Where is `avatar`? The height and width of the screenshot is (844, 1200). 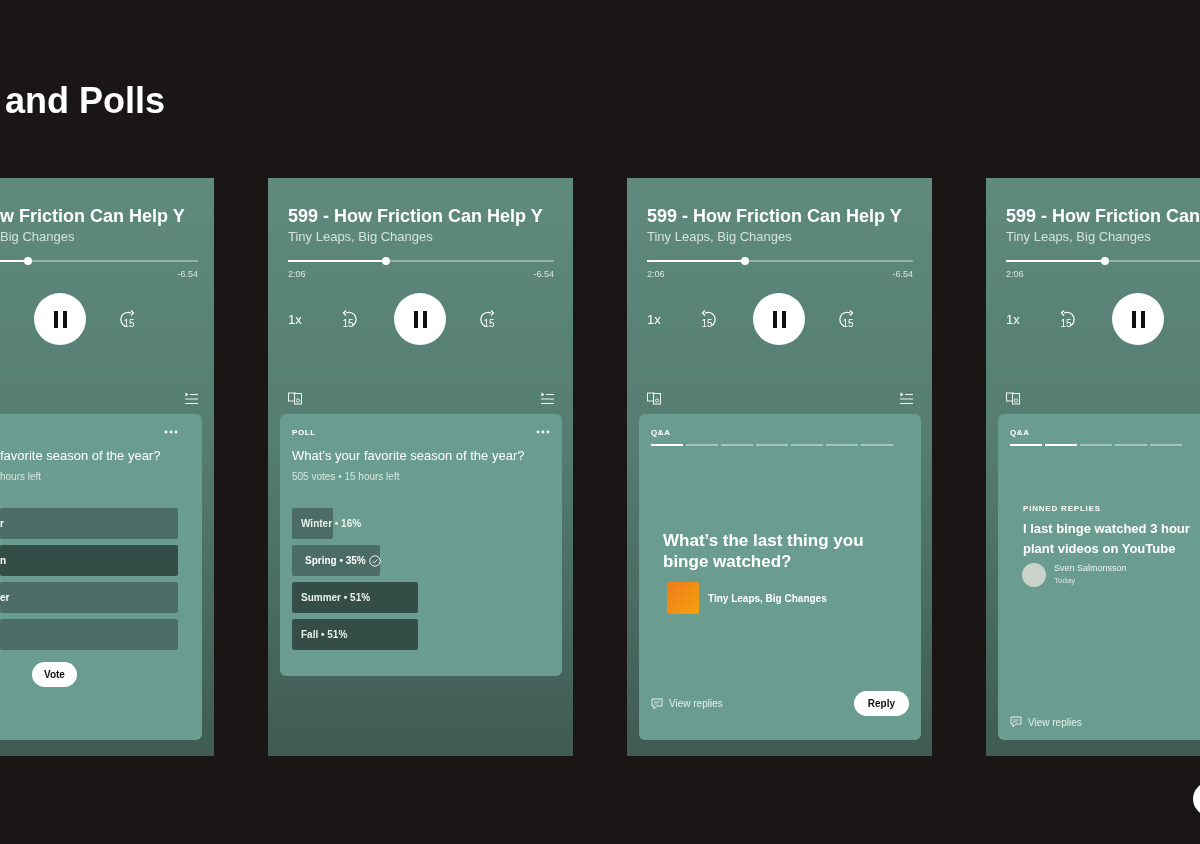
avatar is located at coordinates (1034, 575).